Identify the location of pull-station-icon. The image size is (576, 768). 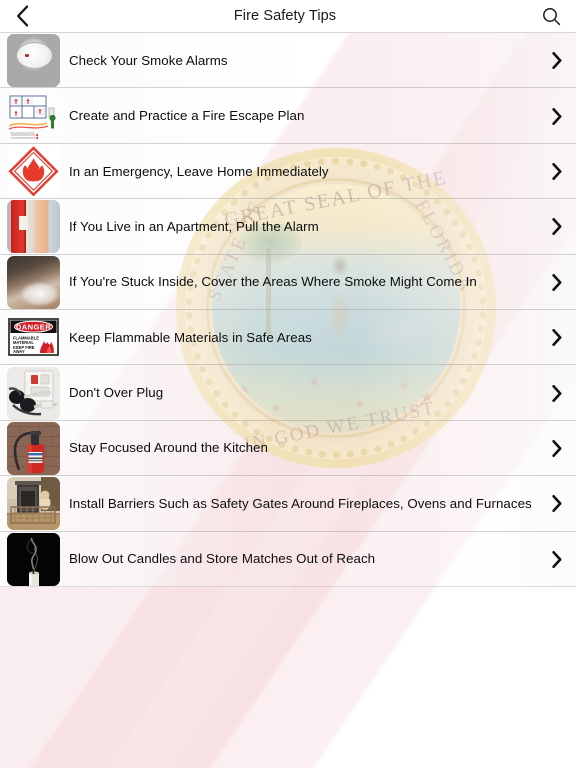
(33, 227).